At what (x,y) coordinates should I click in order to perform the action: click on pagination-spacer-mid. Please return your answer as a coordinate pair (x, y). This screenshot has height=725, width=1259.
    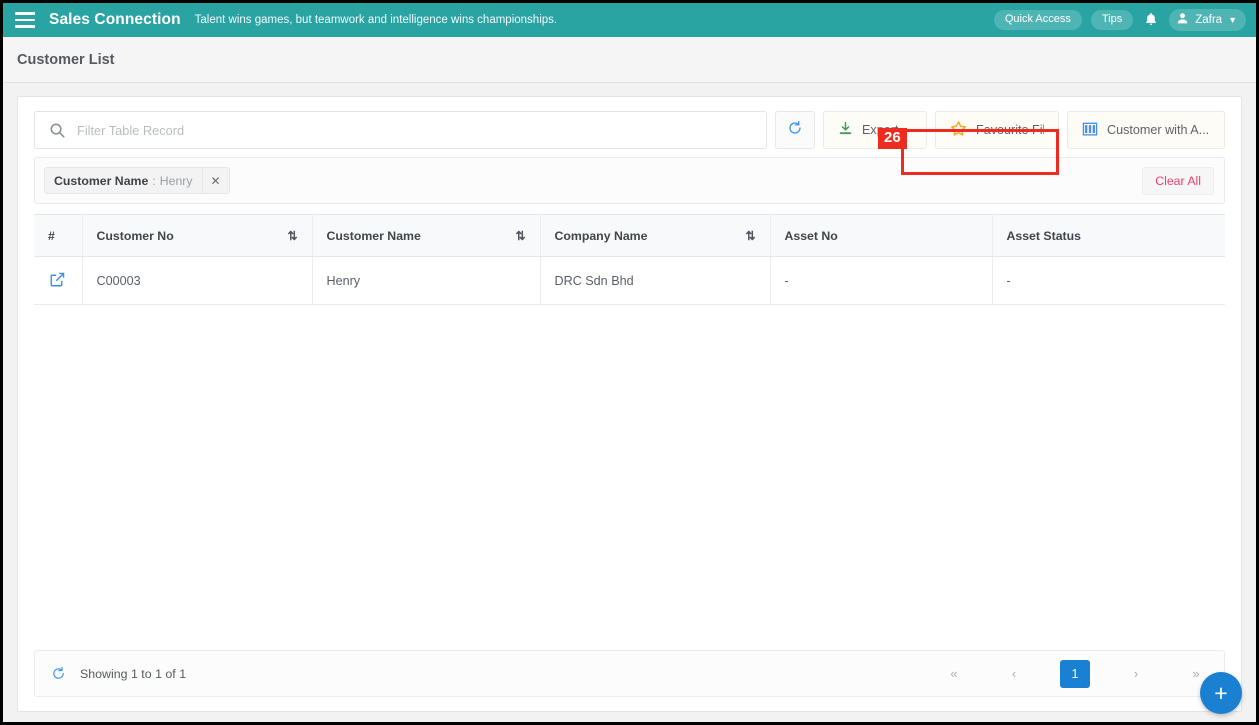
    Looking at the image, I should click on (1044, 674).